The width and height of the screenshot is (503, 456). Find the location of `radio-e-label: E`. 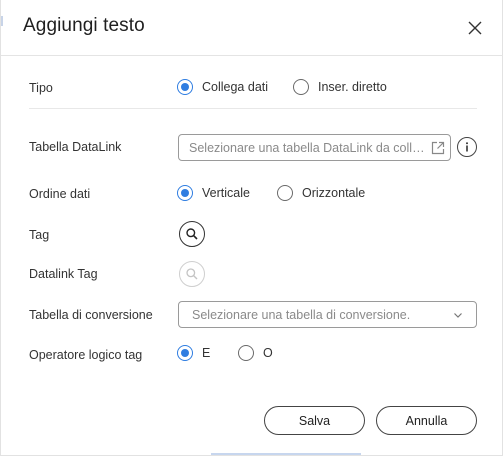

radio-e-label: E is located at coordinates (206, 353).